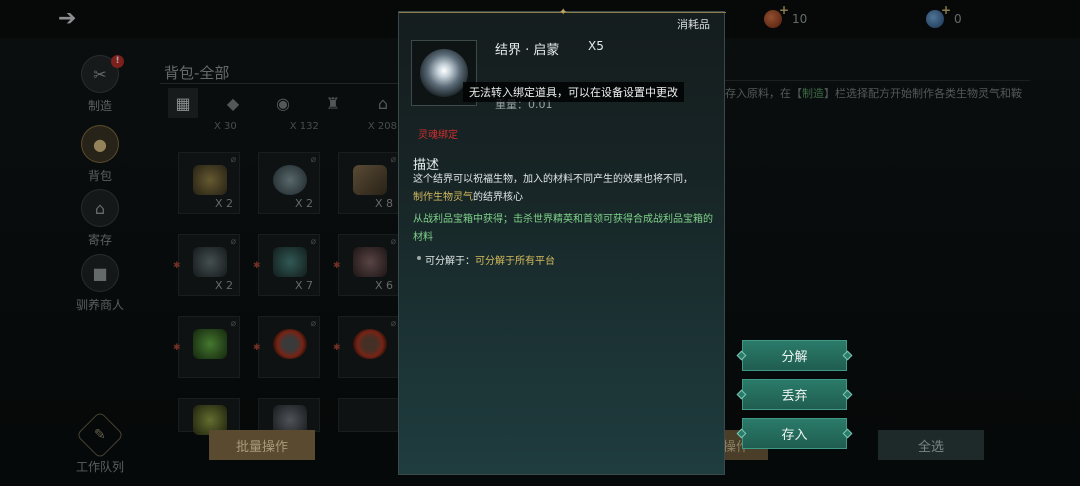  I want to click on soul-bind-tag: 灵魂绑定, so click(438, 135).